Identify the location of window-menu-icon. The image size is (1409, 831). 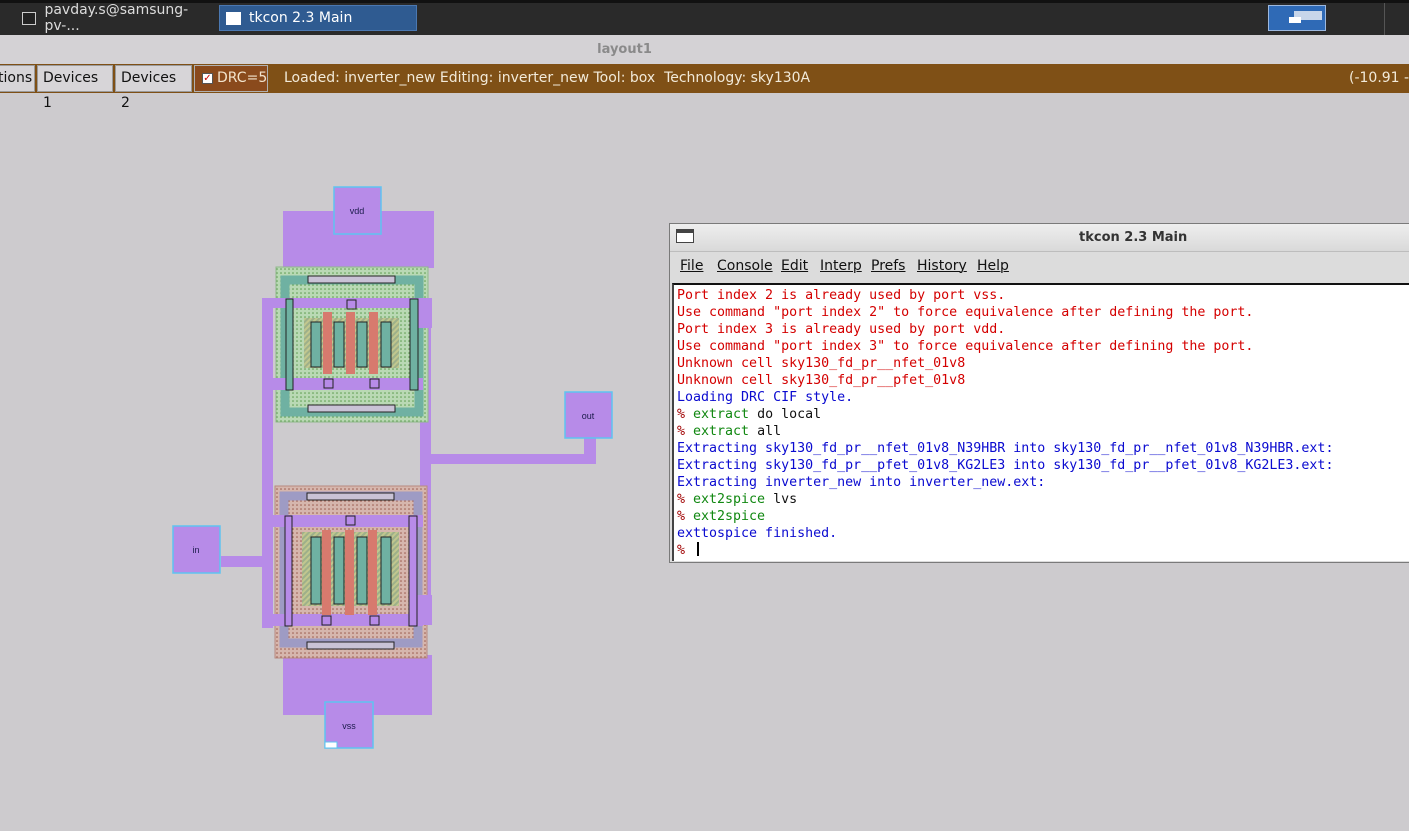
(685, 236).